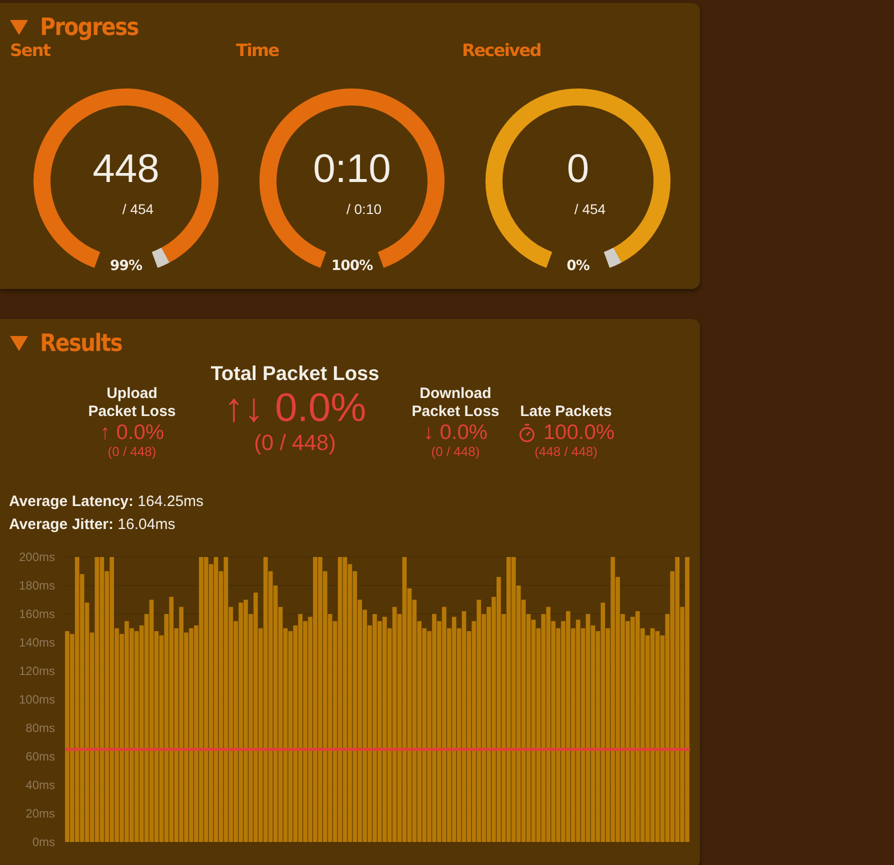 The height and width of the screenshot is (865, 894). What do you see at coordinates (30, 51) in the screenshot?
I see `gauge-label: Sent` at bounding box center [30, 51].